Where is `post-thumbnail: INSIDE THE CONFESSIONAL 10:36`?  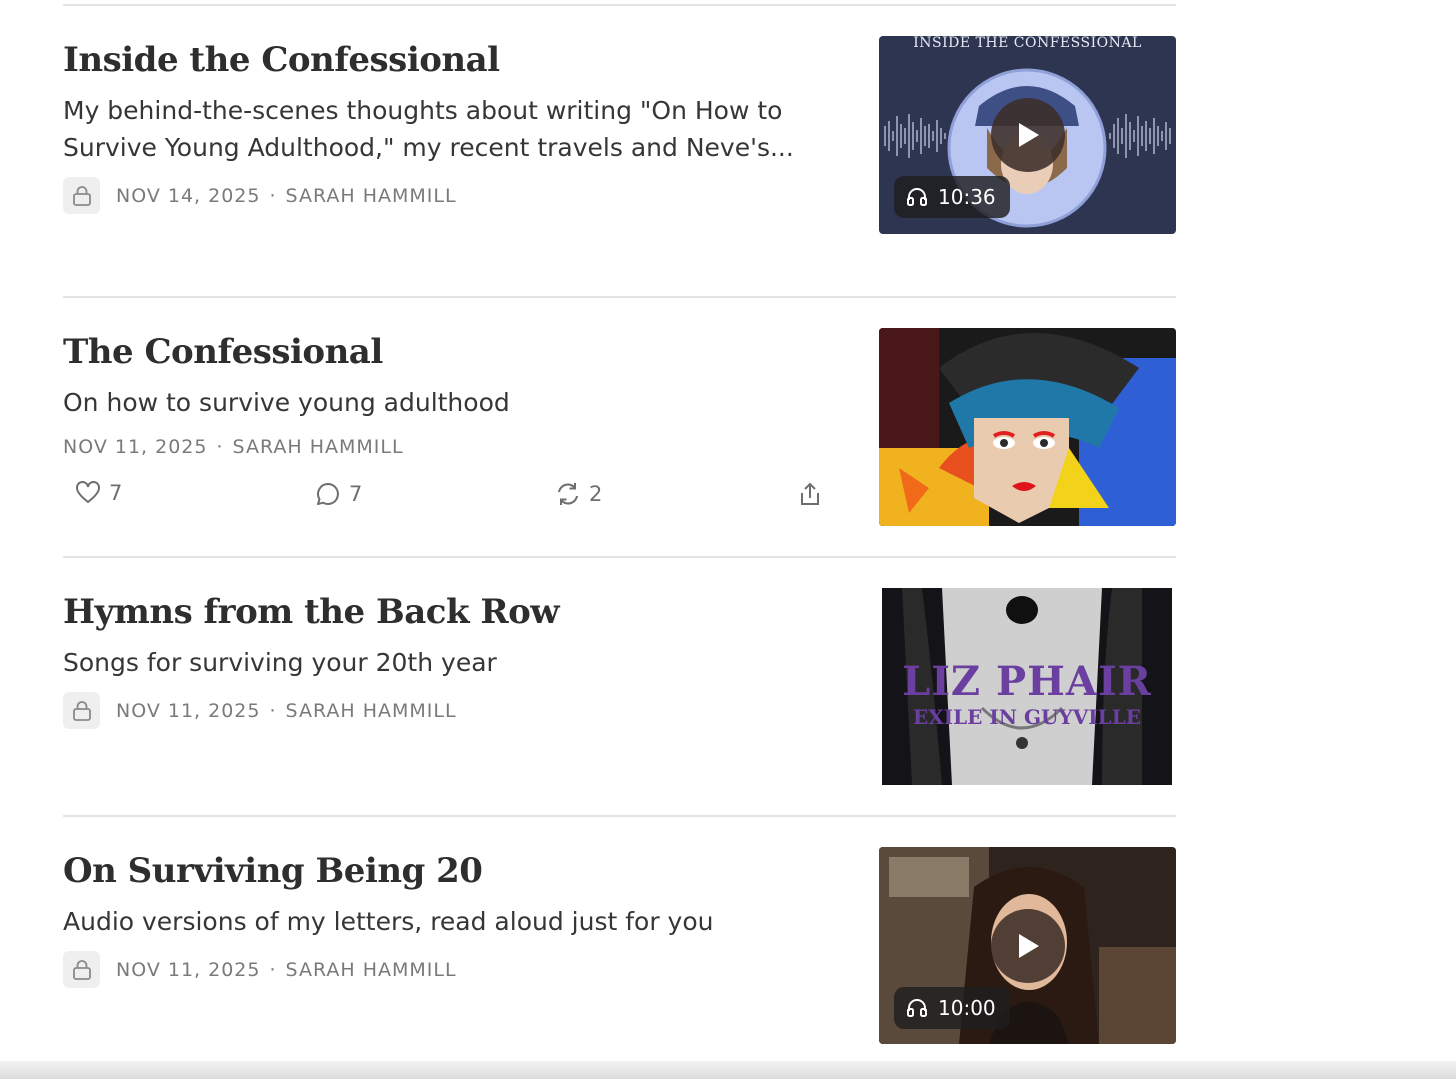 post-thumbnail: INSIDE THE CONFESSIONAL 10:36 is located at coordinates (1027, 135).